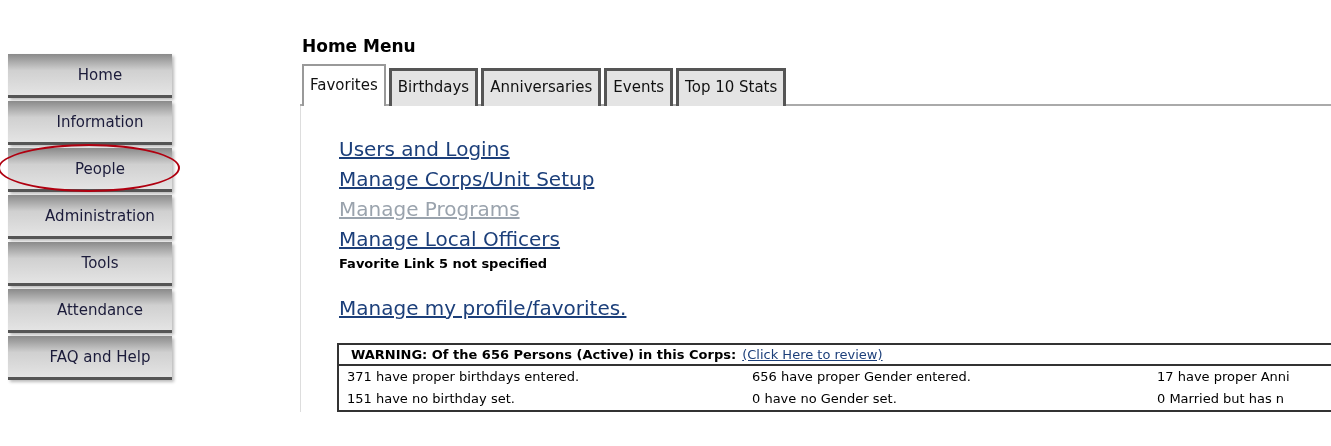 This screenshot has width=1331, height=446. I want to click on stat-text: 151 have no birthday set., so click(431, 399).